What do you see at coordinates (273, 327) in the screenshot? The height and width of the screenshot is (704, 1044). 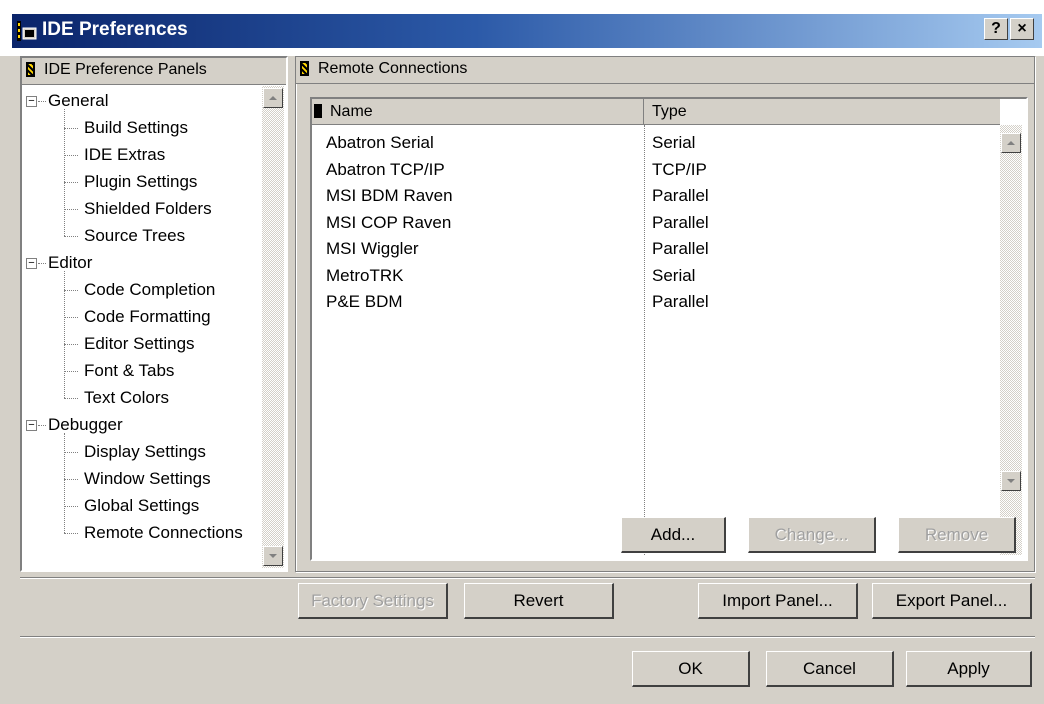 I see `tree-scrollbar` at bounding box center [273, 327].